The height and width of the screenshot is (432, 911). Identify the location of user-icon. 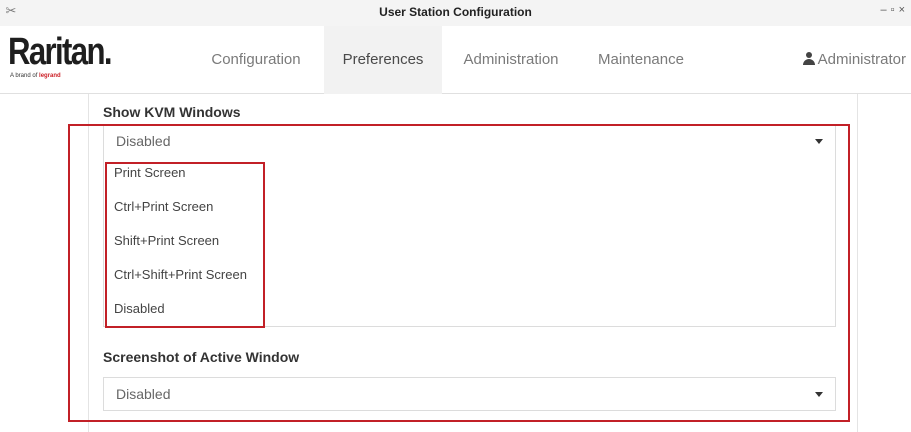
(808, 58).